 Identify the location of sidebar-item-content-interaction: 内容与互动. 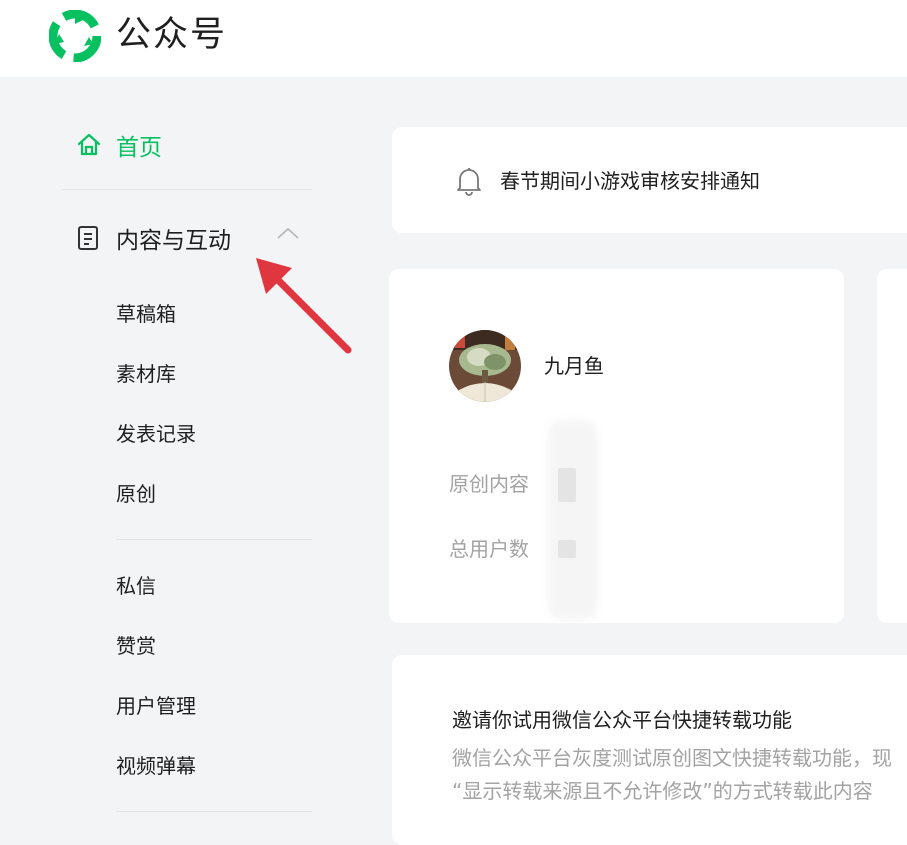
(153, 238).